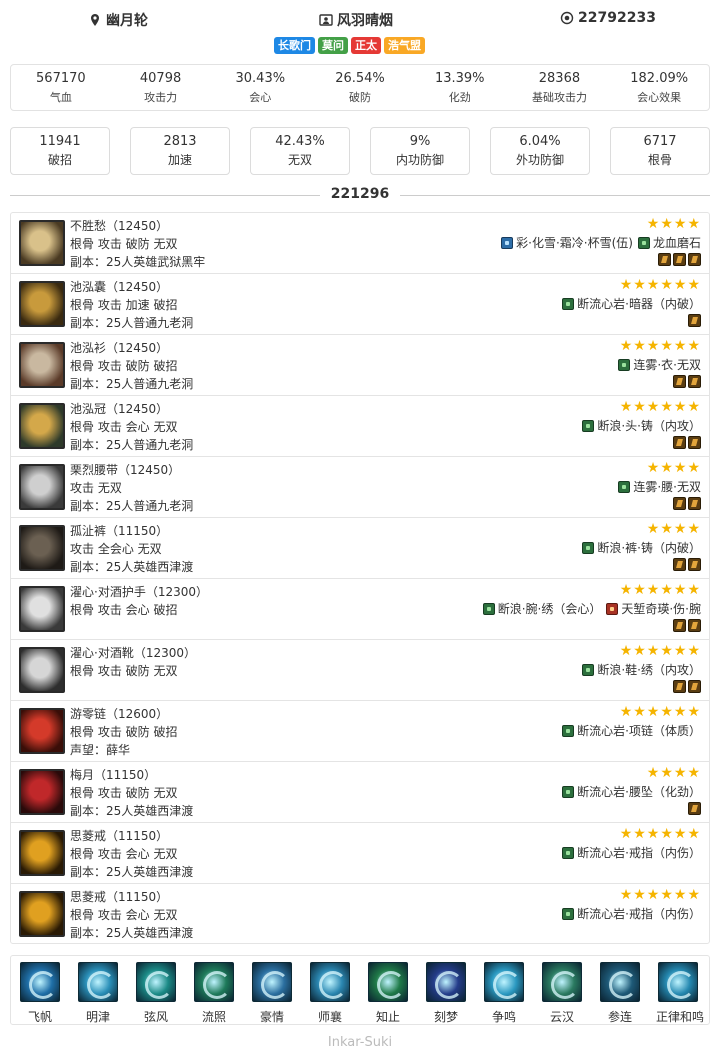 The height and width of the screenshot is (1064, 720). Describe the element at coordinates (617, 18) in the screenshot. I see `uid-value: 22792233` at that location.